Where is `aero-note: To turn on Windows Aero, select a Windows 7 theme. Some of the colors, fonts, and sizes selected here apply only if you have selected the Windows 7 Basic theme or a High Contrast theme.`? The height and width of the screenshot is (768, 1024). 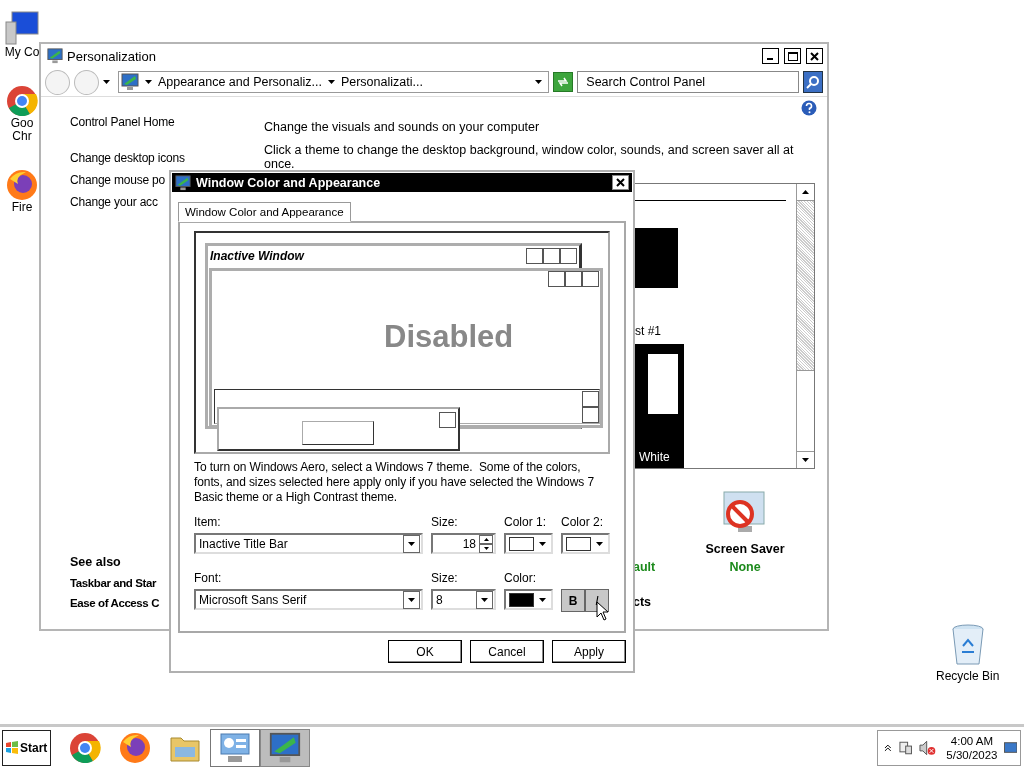 aero-note: To turn on Windows Aero, select a Windows 7 theme. Some of the colors, fonts, and sizes selected here apply only if you have selected the Windows 7 Basic theme or a High Contrast theme. is located at coordinates (394, 482).